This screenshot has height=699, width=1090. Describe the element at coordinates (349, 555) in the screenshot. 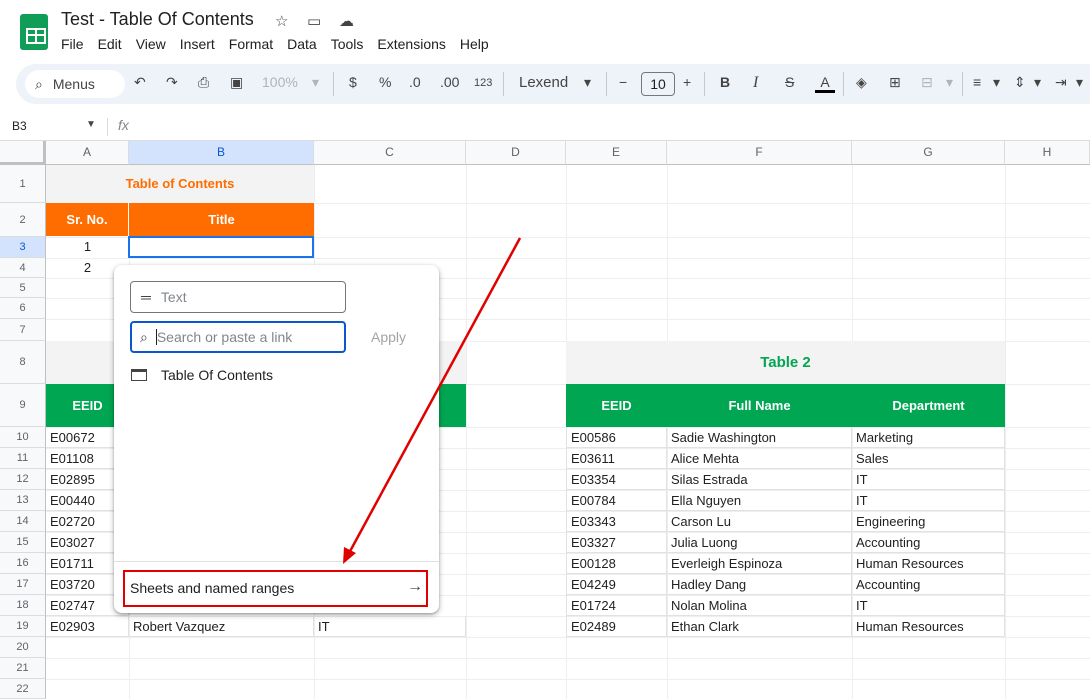

I see `annotation-arrow-head` at that location.